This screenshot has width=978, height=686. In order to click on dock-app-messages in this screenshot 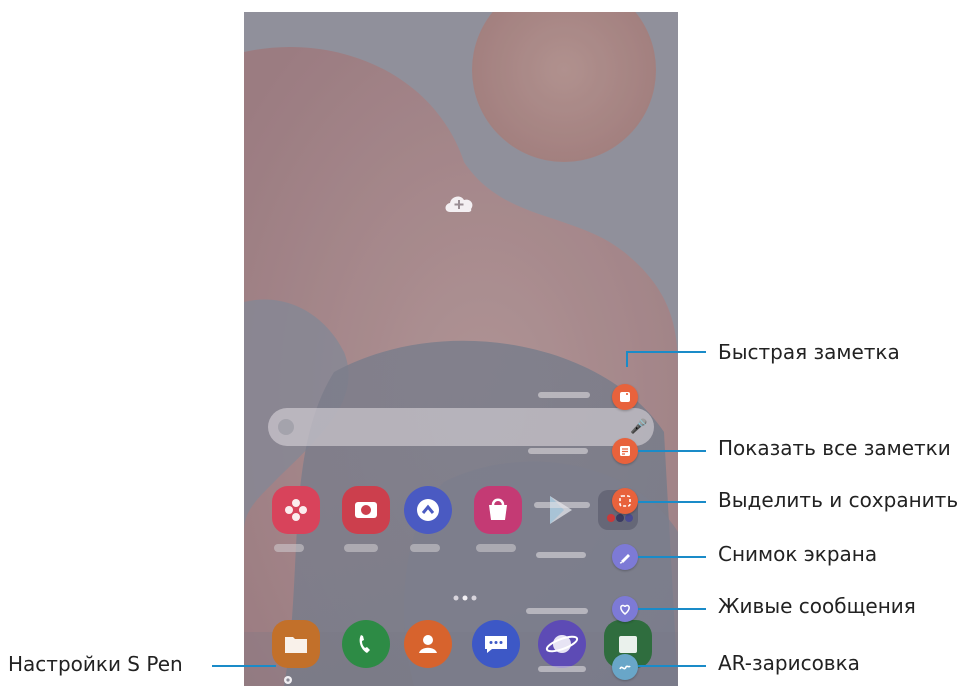, I will do `click(496, 644)`.